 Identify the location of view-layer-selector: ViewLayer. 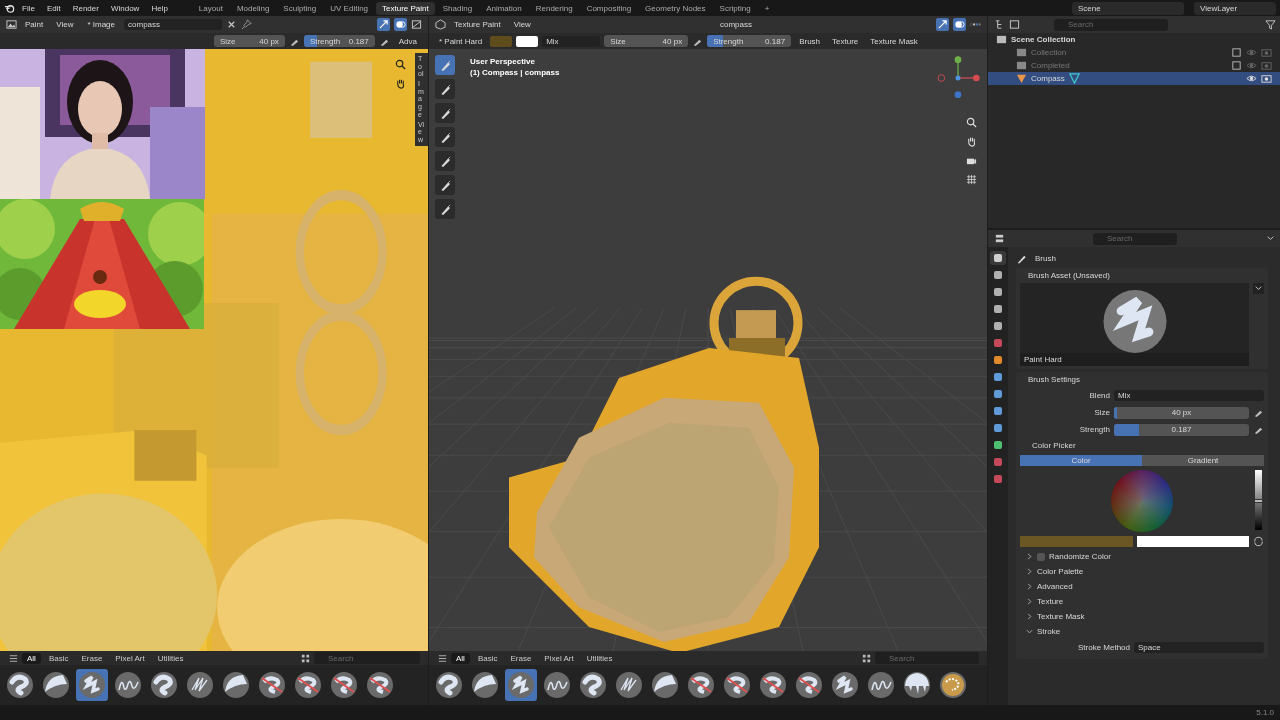
(1235, 8).